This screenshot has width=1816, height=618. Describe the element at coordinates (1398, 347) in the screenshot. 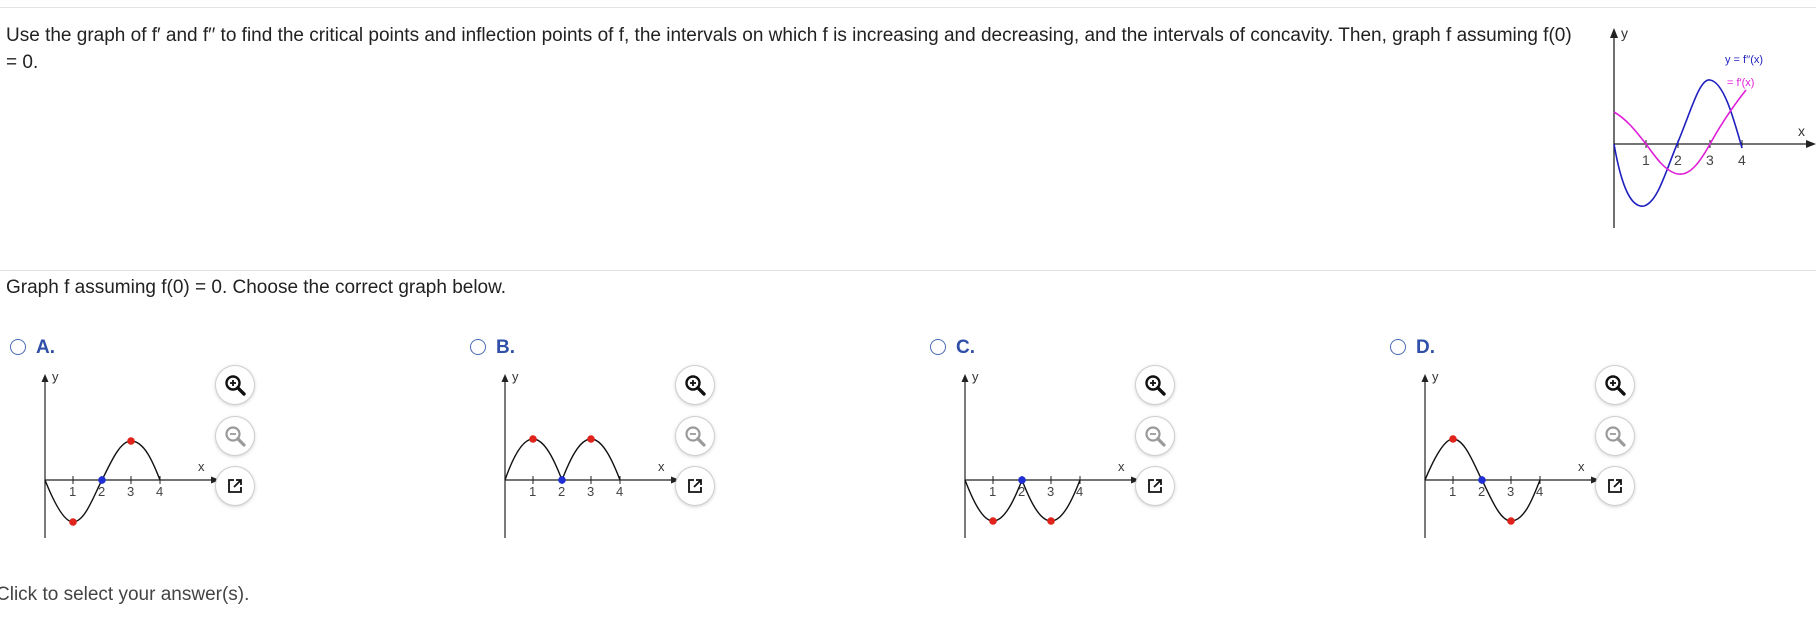

I see `option-d-radio` at that location.